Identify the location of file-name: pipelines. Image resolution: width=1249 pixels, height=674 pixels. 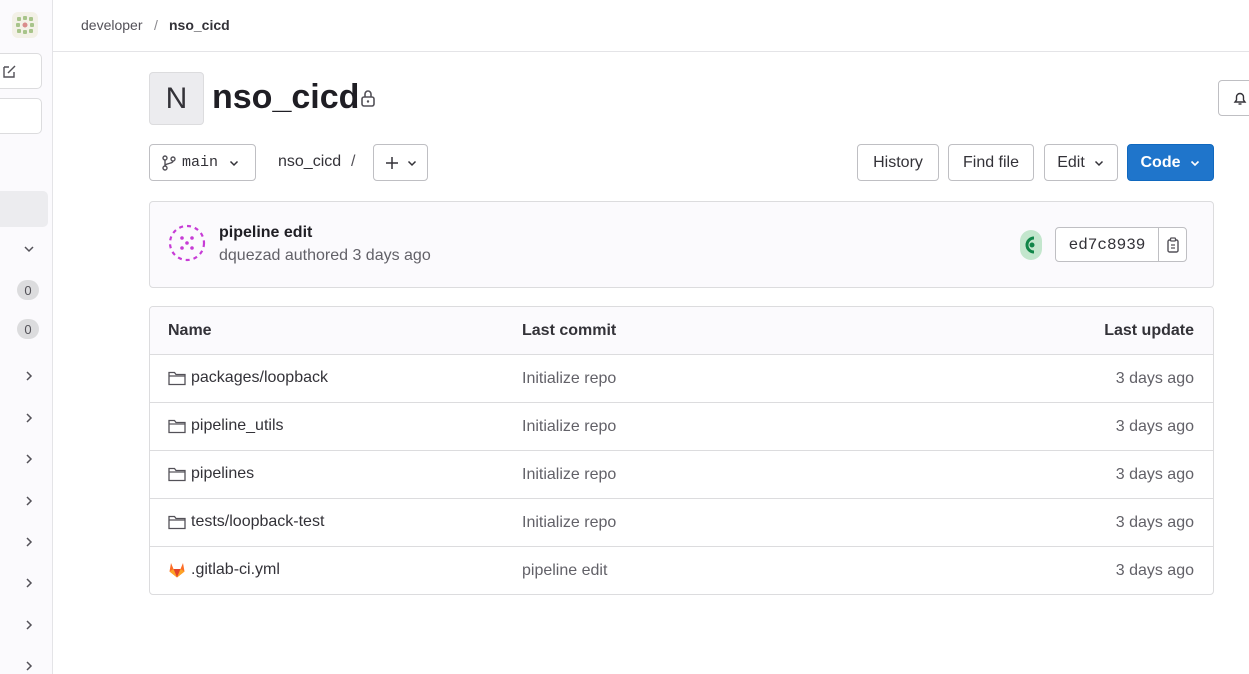
(223, 473).